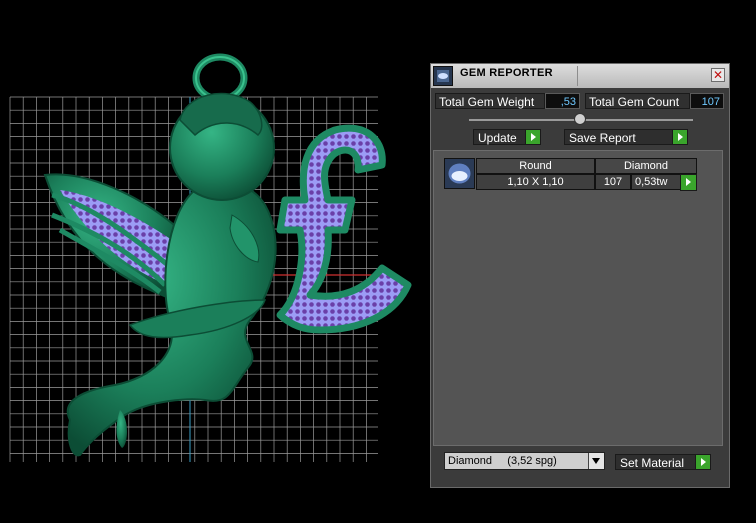 This screenshot has width=756, height=523. What do you see at coordinates (637, 101) in the screenshot?
I see `total-gem-count-label: Total Gem Count` at bounding box center [637, 101].